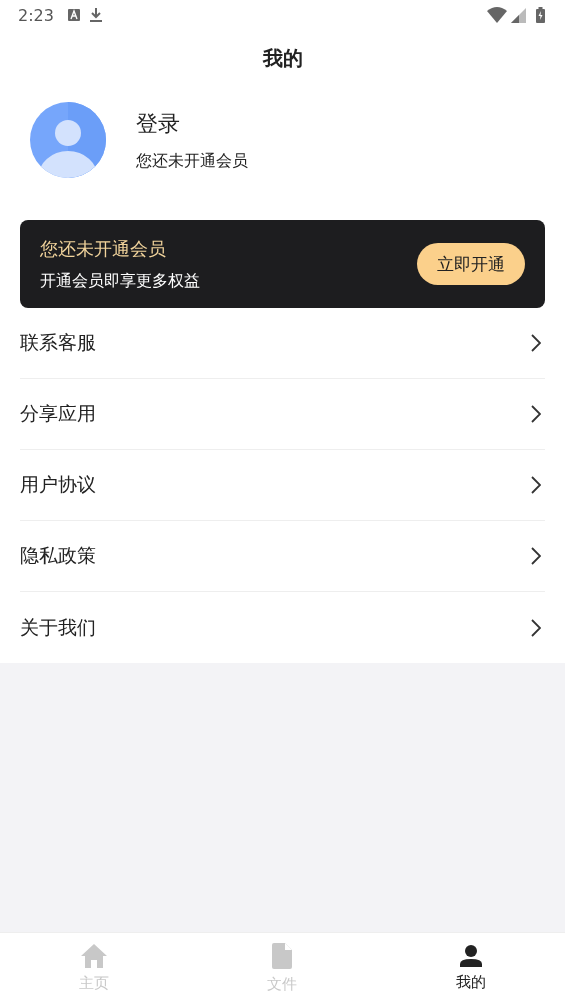  What do you see at coordinates (540, 15) in the screenshot?
I see `battery-icon` at bounding box center [540, 15].